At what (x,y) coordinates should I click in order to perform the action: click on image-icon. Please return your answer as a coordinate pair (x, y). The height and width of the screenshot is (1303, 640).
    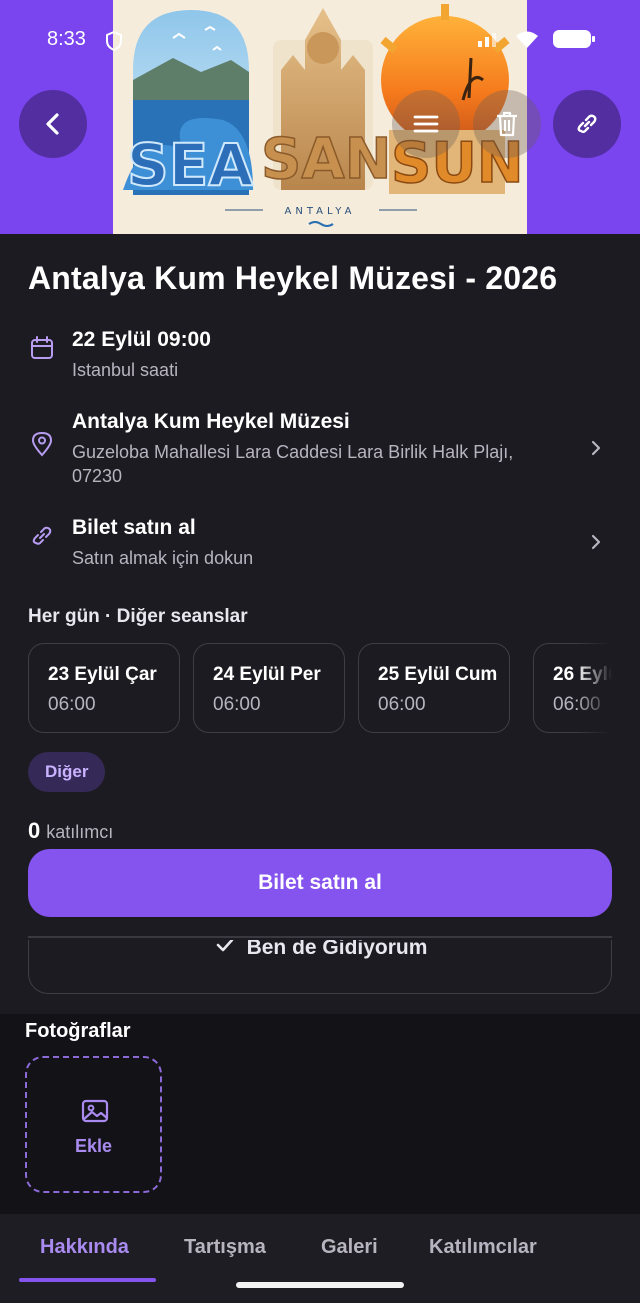
    Looking at the image, I should click on (95, 1113).